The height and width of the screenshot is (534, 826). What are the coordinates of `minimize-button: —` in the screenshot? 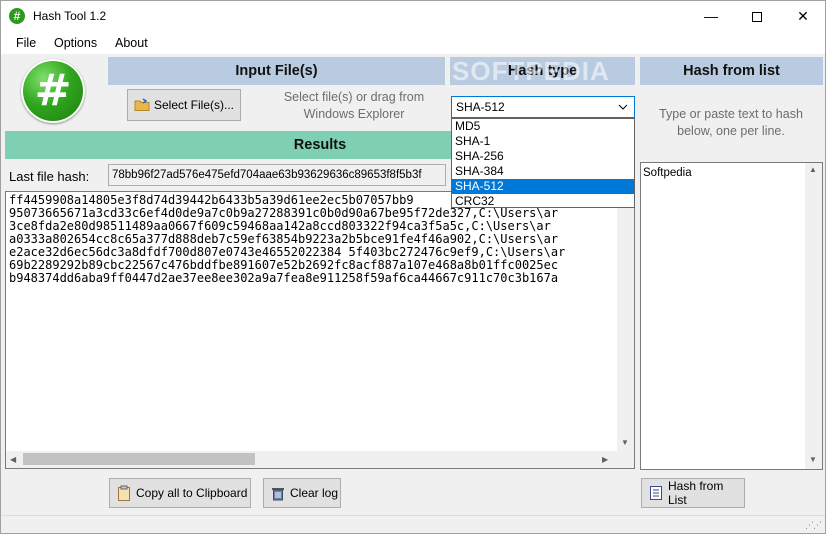 It's located at (711, 16).